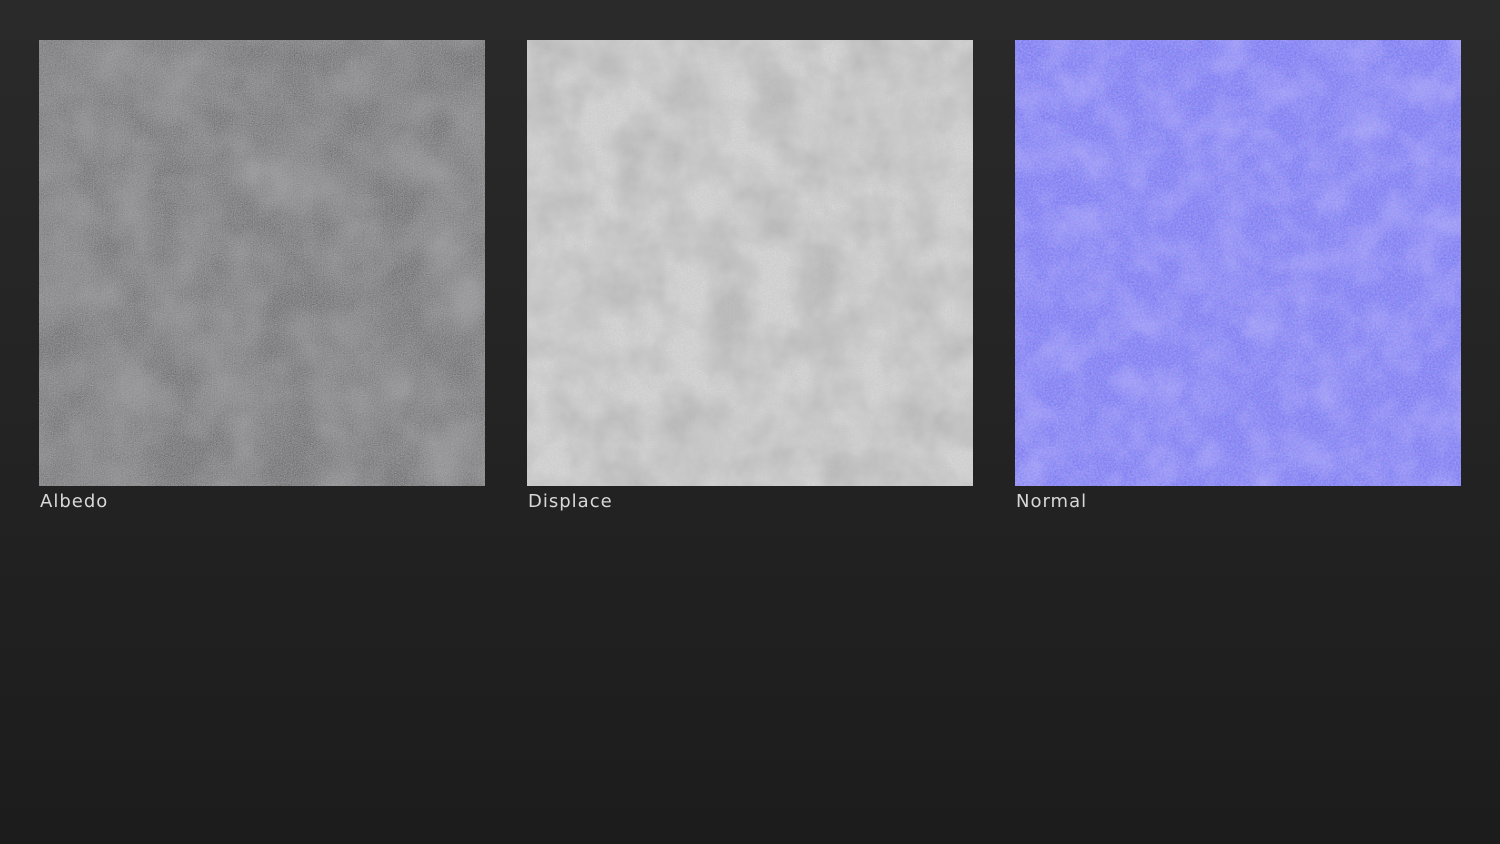  What do you see at coordinates (1052, 501) in the screenshot?
I see `normal-label: Normal` at bounding box center [1052, 501].